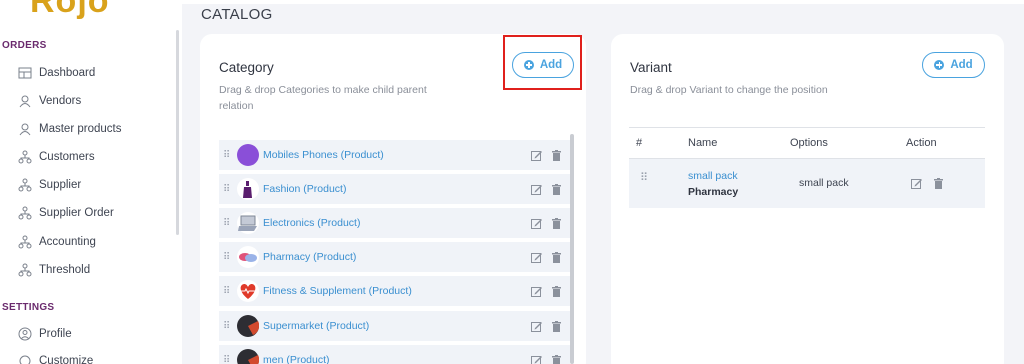 The width and height of the screenshot is (1024, 364). I want to click on top-bar, so click(603, 2).